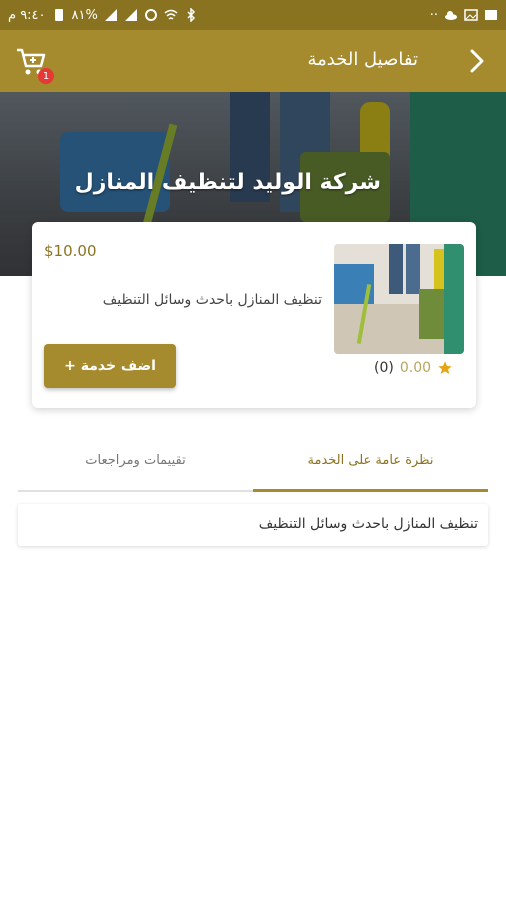 The width and height of the screenshot is (506, 900). Describe the element at coordinates (84, 15) in the screenshot. I see `status-battery: ٨١%` at that location.